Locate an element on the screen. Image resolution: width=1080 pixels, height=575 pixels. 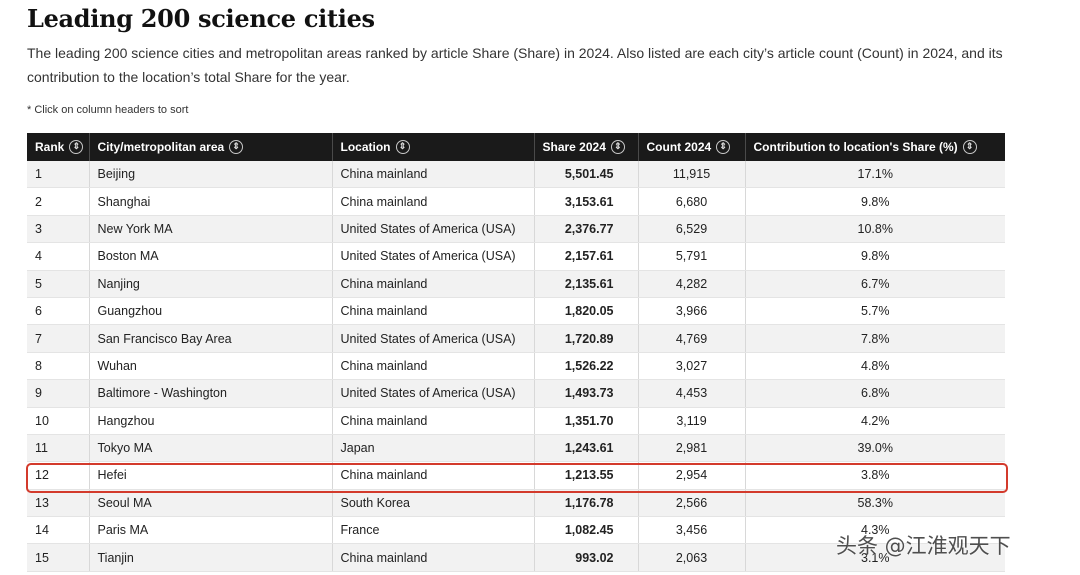
table-row: 12 Hefei China mainland 1,213.55 2,954 3.8% is located at coordinates (516, 475).